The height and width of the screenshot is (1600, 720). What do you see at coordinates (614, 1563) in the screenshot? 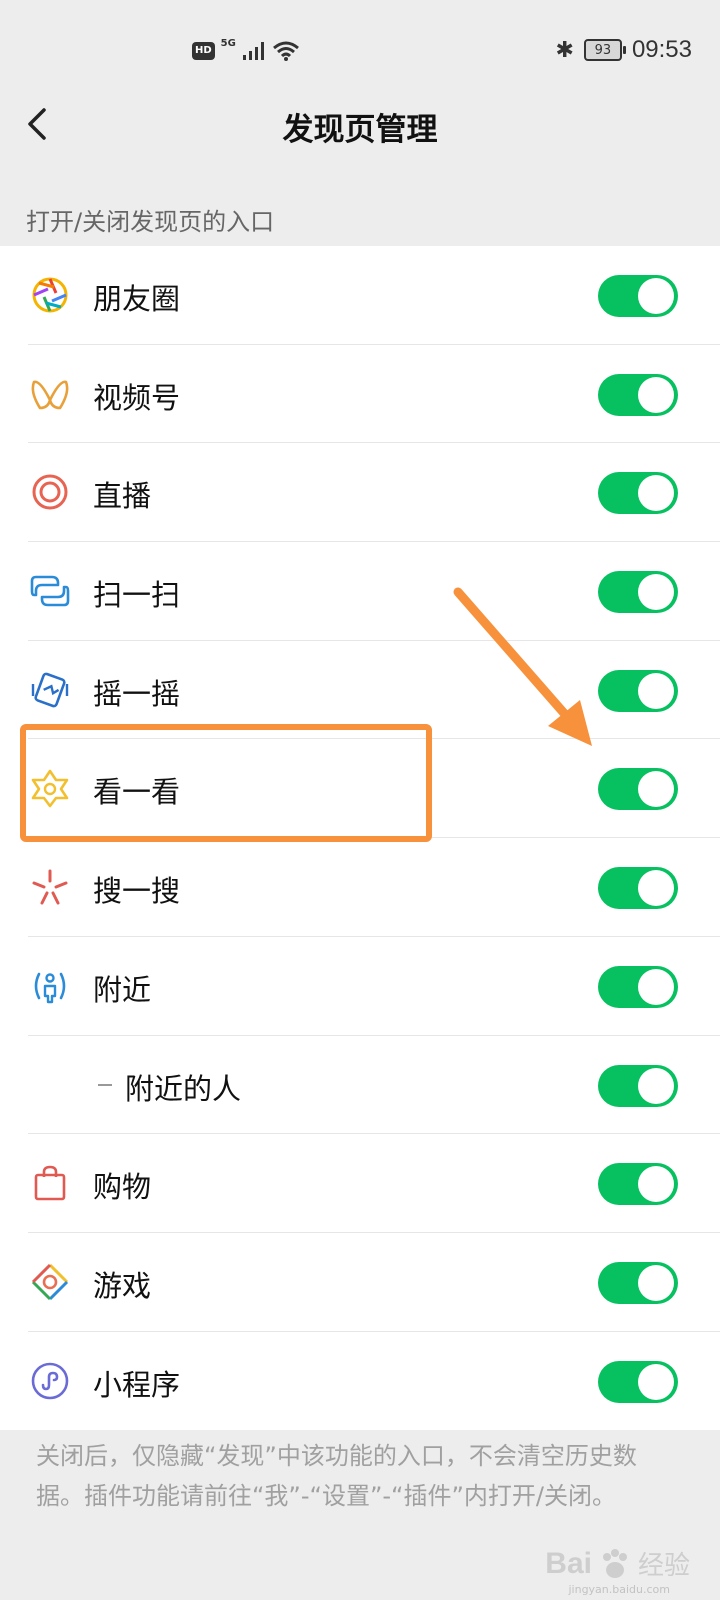
I see `paw-icon` at bounding box center [614, 1563].